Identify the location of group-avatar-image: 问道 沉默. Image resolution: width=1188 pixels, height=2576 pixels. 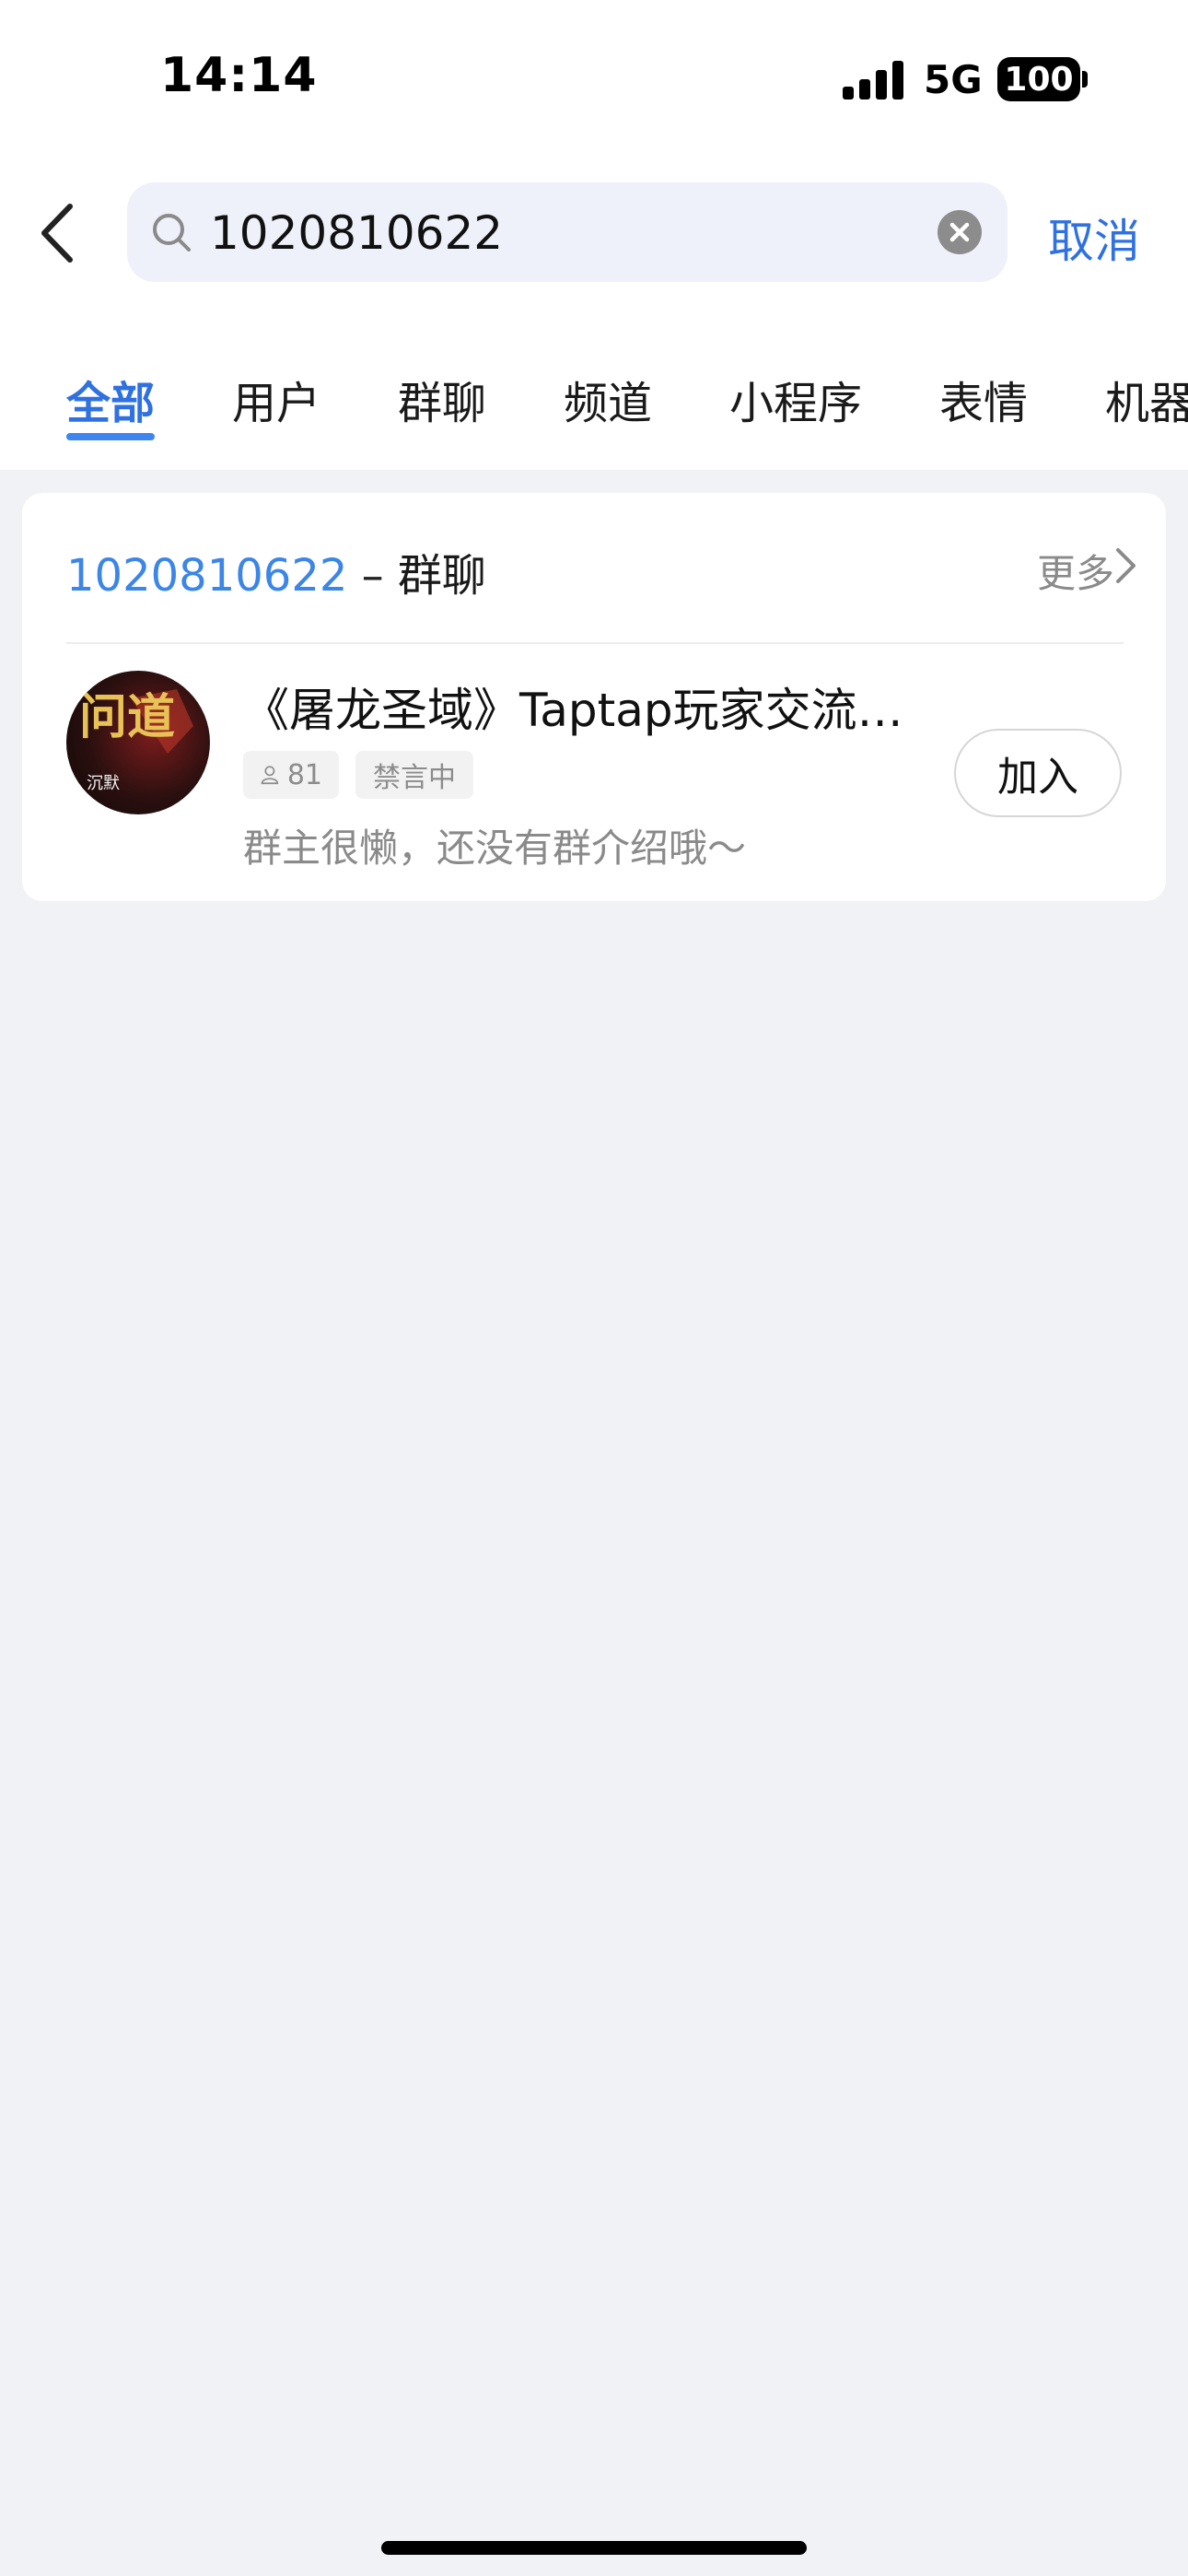
(136, 741).